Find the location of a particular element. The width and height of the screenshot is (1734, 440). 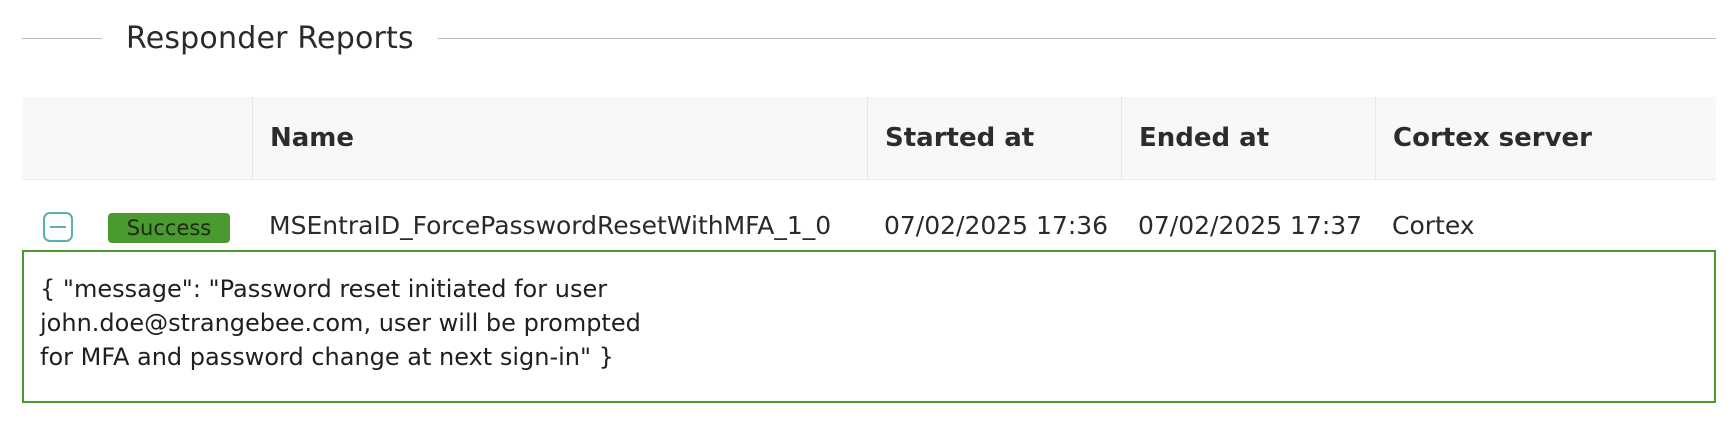

section-heading: Responder Reports is located at coordinates (869, 38).